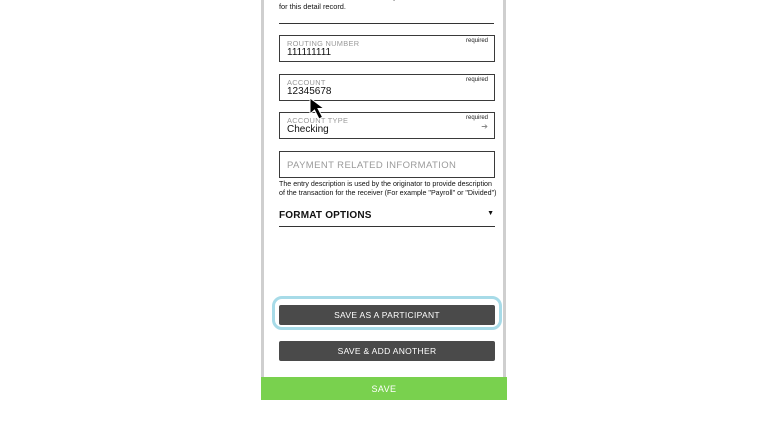 The image size is (768, 432). Describe the element at coordinates (484, 126) in the screenshot. I see `arrow-right-icon: ➔` at that location.